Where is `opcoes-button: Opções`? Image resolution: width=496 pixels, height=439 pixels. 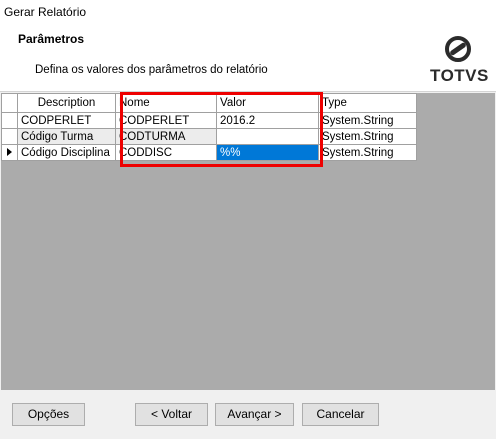 opcoes-button: Opções is located at coordinates (48, 414).